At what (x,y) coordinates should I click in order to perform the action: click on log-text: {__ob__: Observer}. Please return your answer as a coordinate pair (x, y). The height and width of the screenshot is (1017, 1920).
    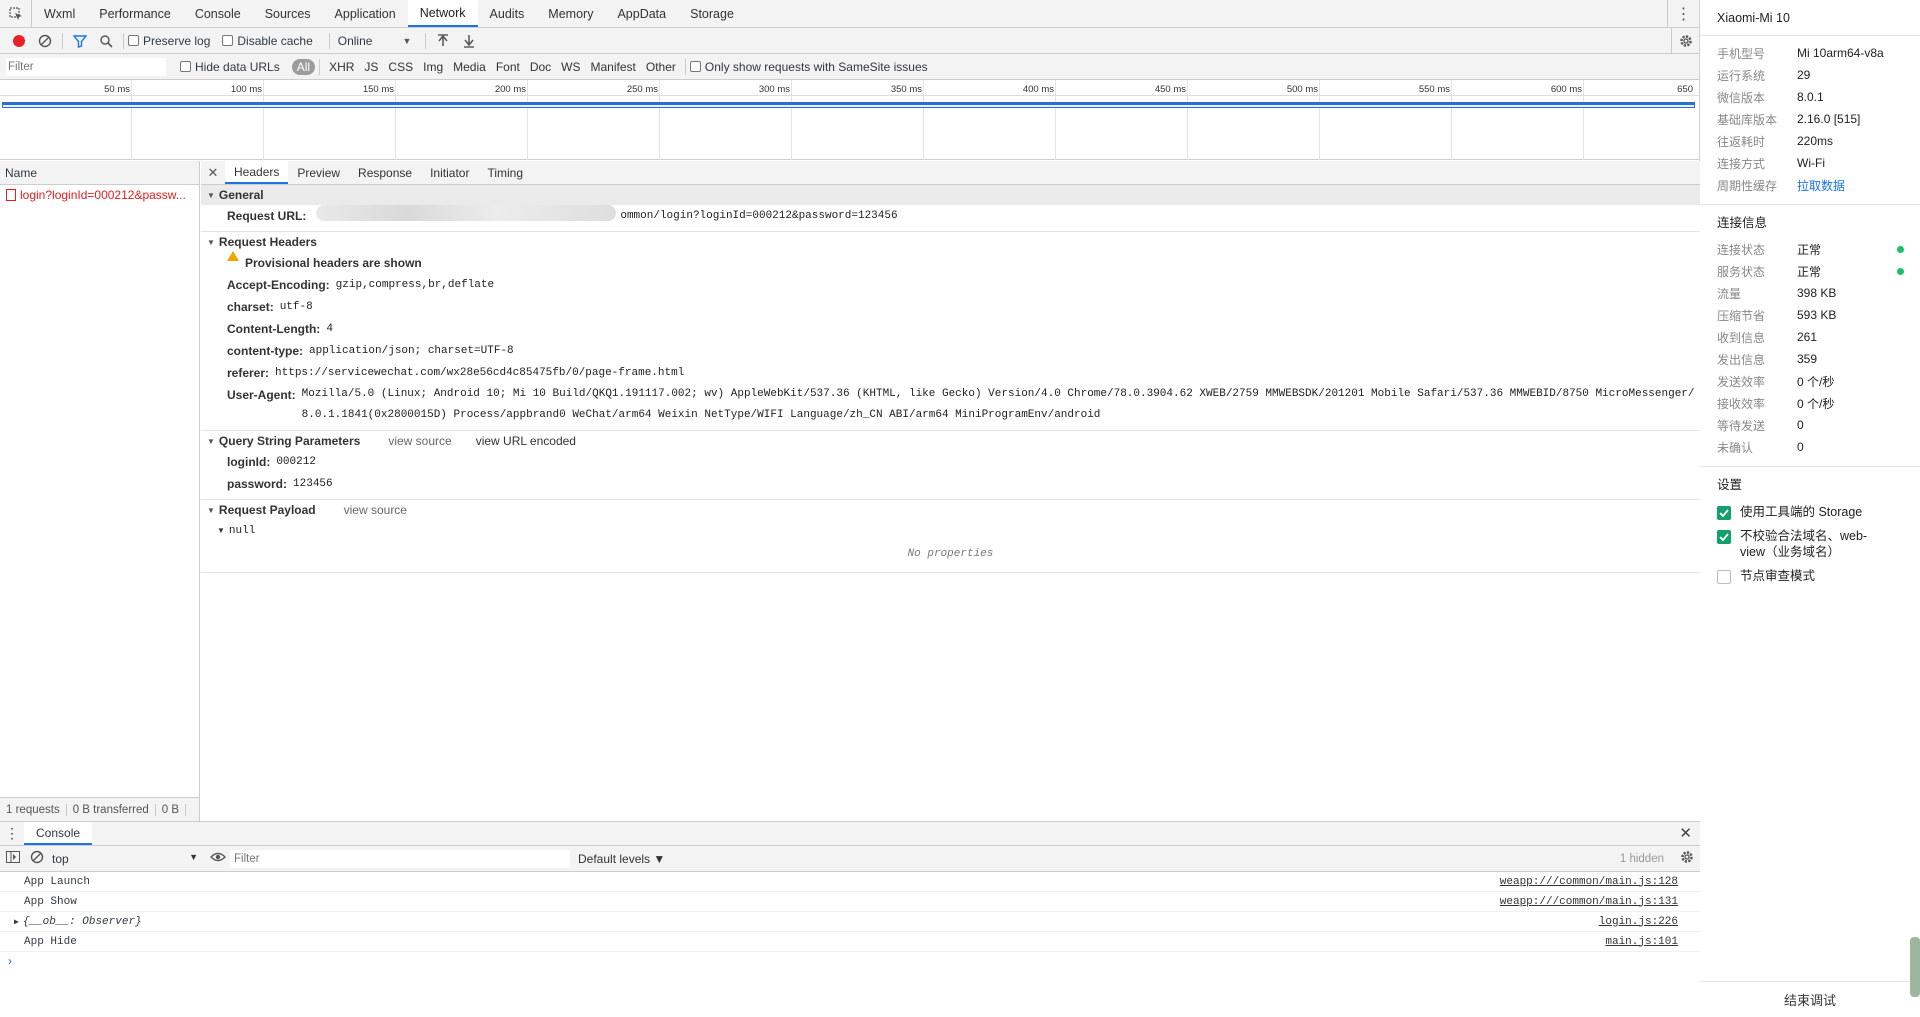
    Looking at the image, I should click on (82, 921).